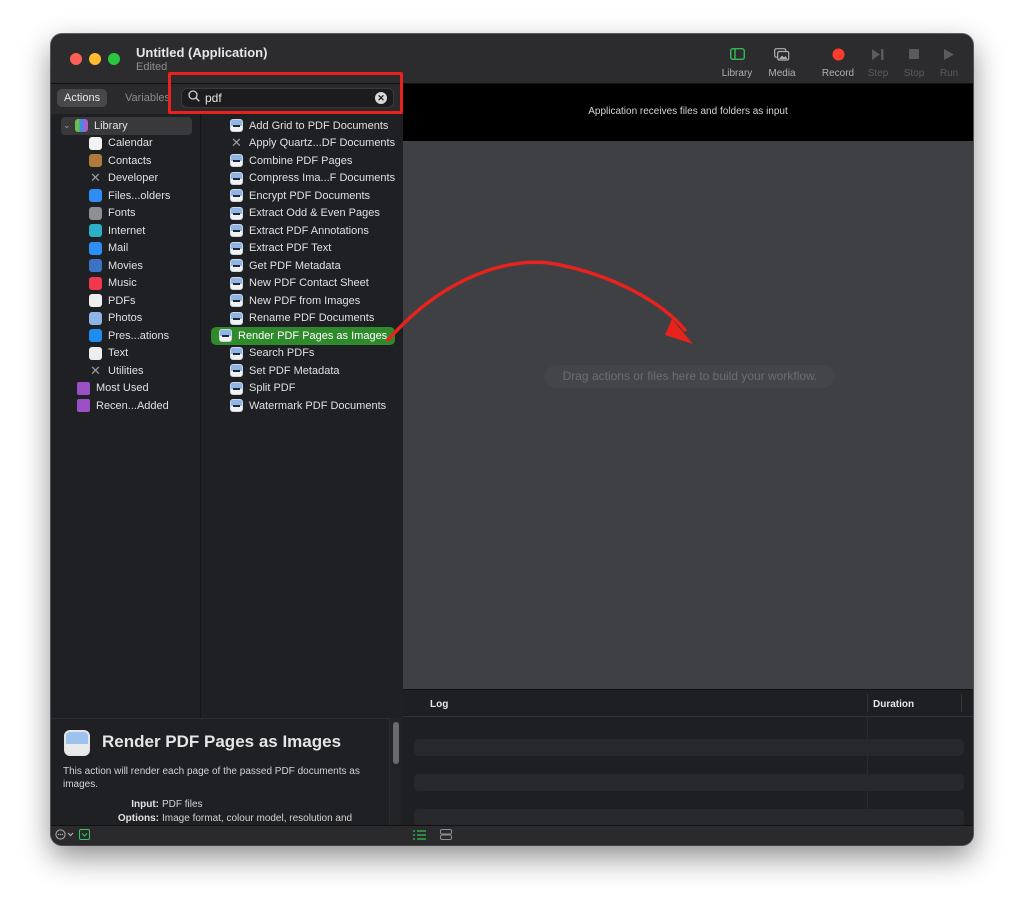  I want to click on media-button-label: Media, so click(782, 73).